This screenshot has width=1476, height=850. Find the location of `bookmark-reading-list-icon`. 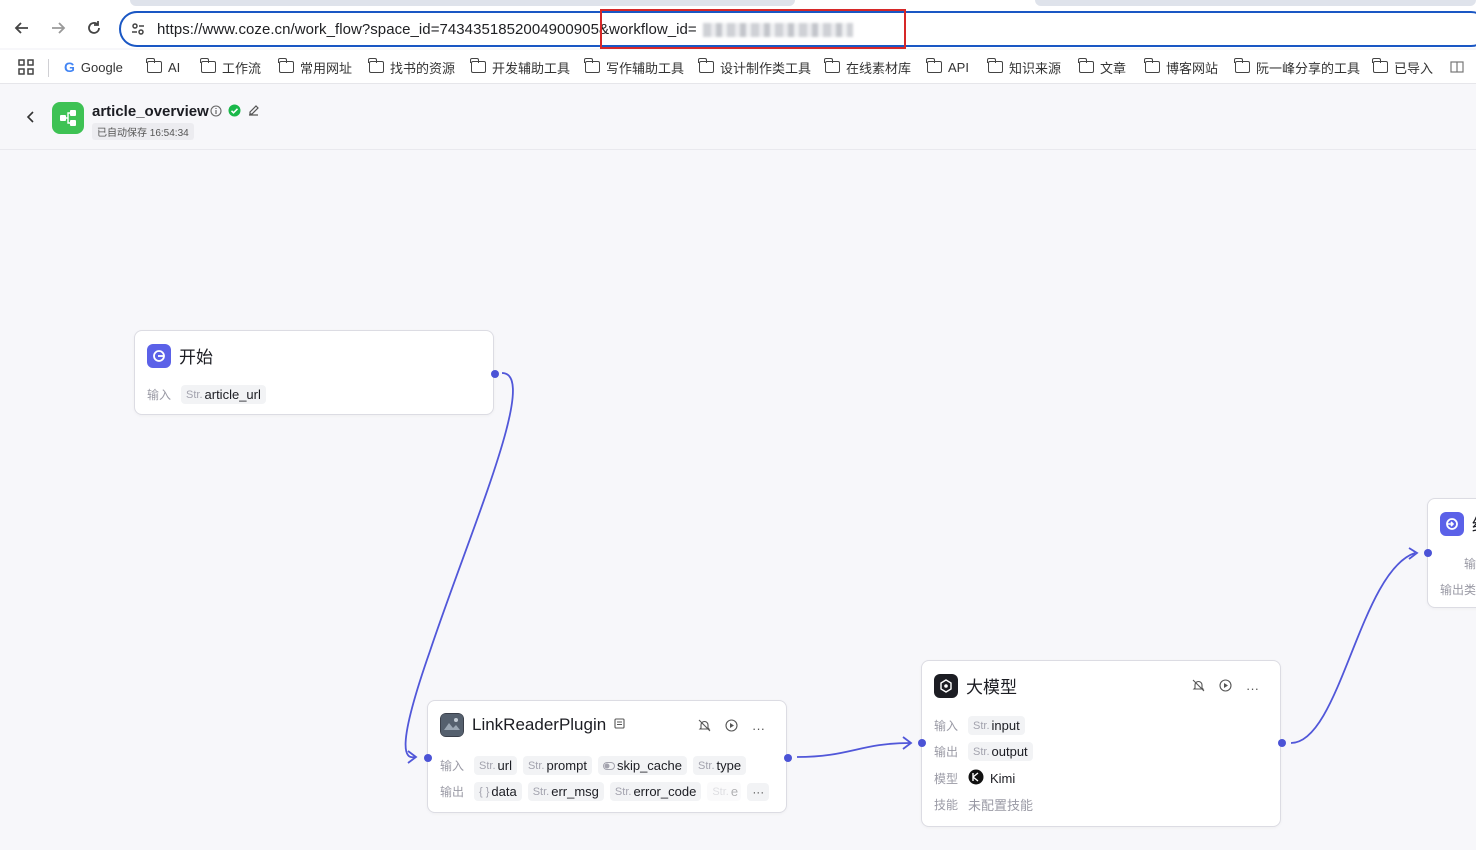

bookmark-reading-list-icon is located at coordinates (1457, 67).